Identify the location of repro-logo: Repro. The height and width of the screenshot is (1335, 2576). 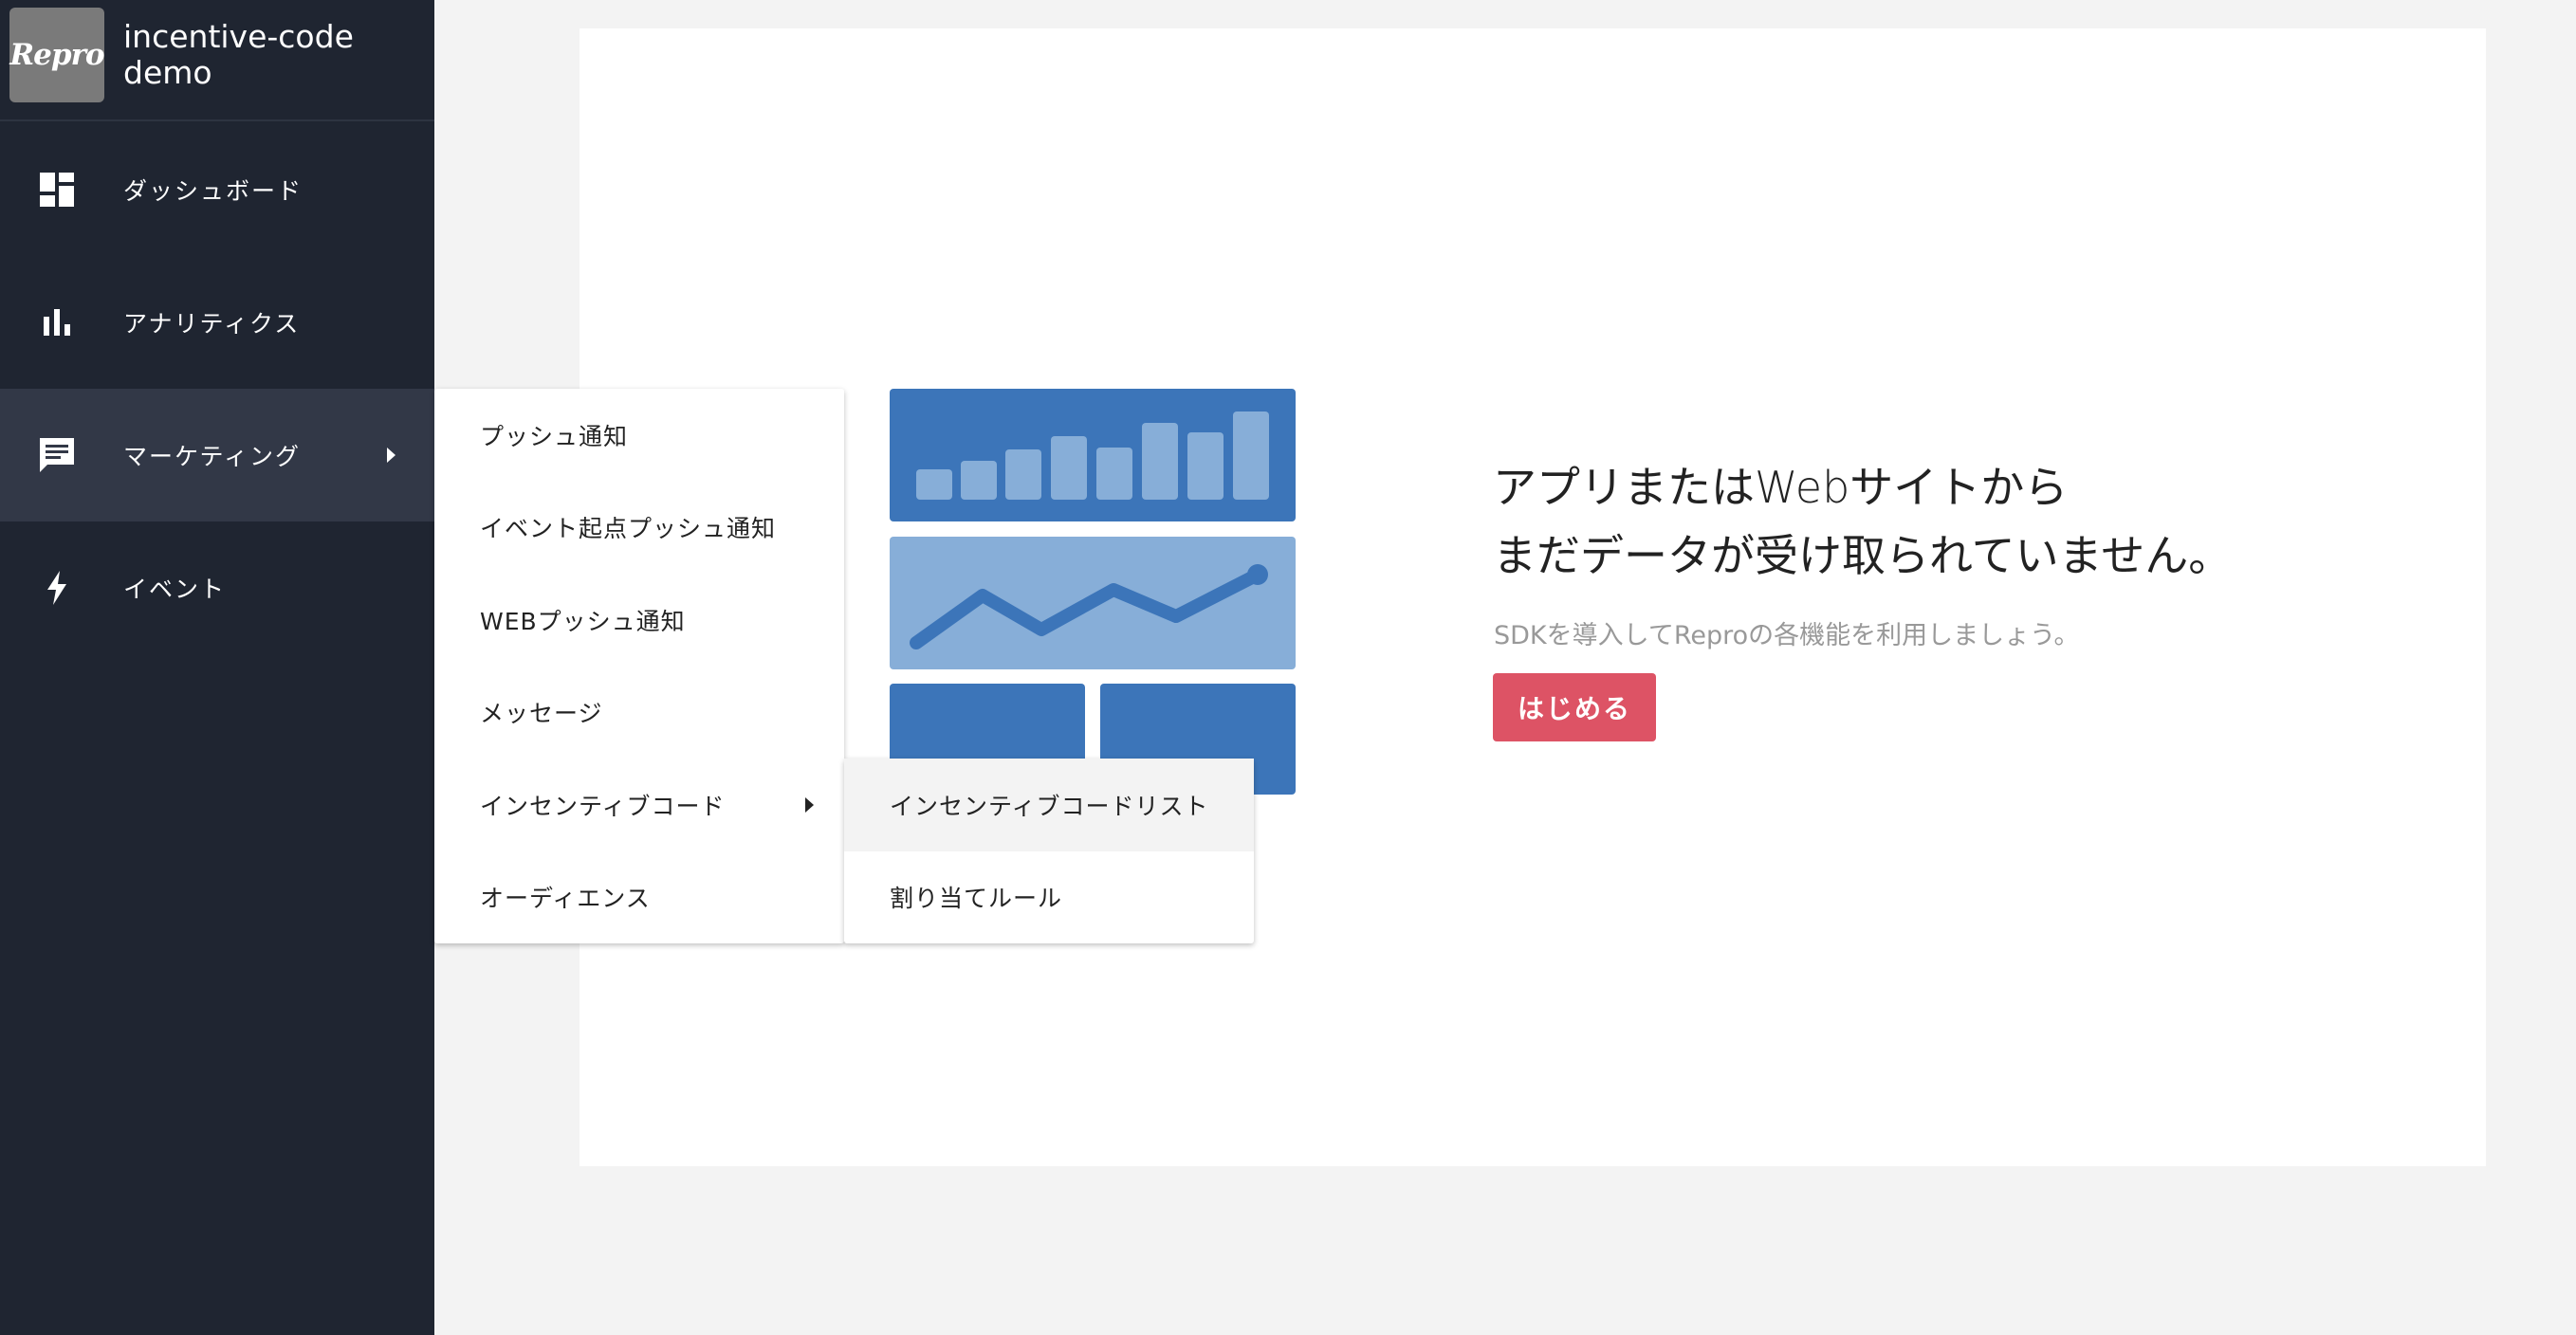
(57, 55).